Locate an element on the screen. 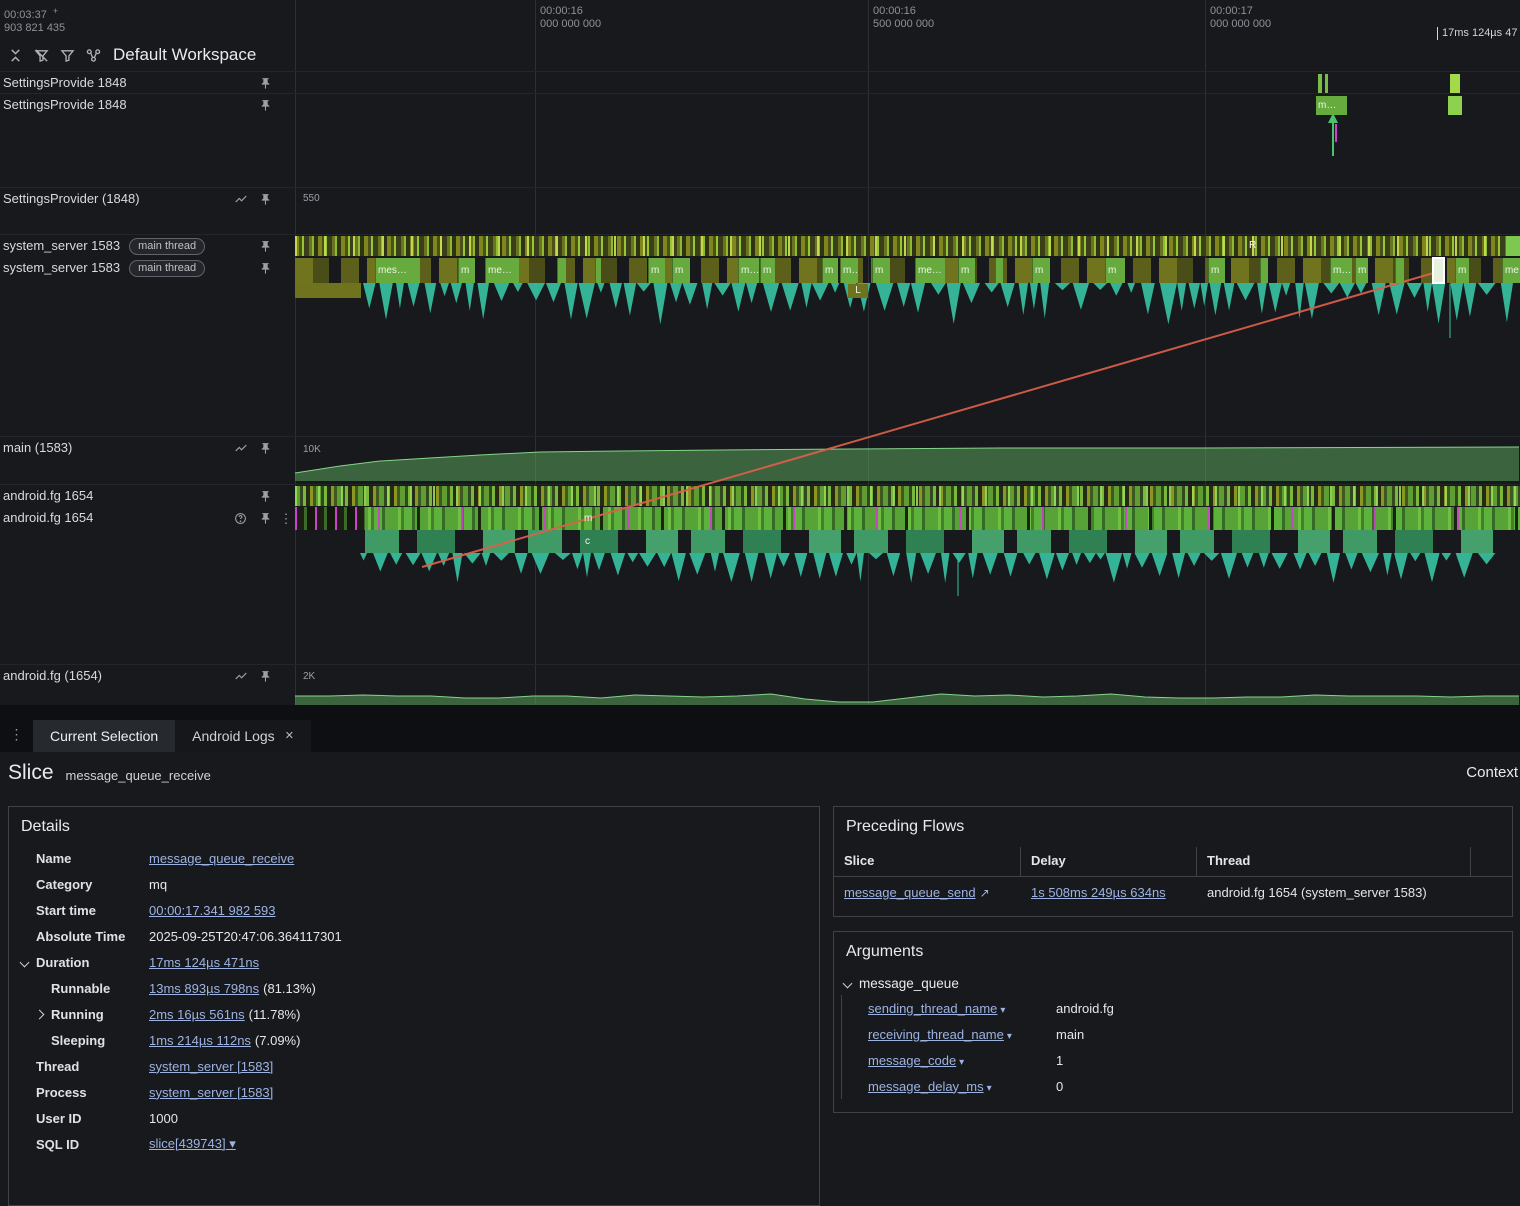  close-icon: ✕ is located at coordinates (289, 736).